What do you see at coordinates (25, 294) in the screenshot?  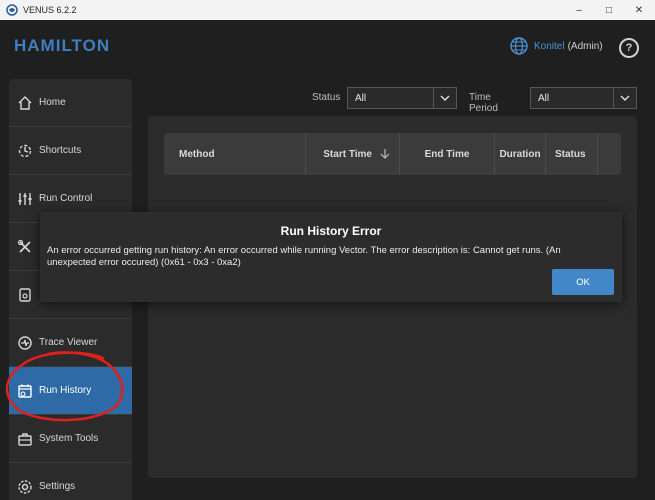 I see `document-icon` at bounding box center [25, 294].